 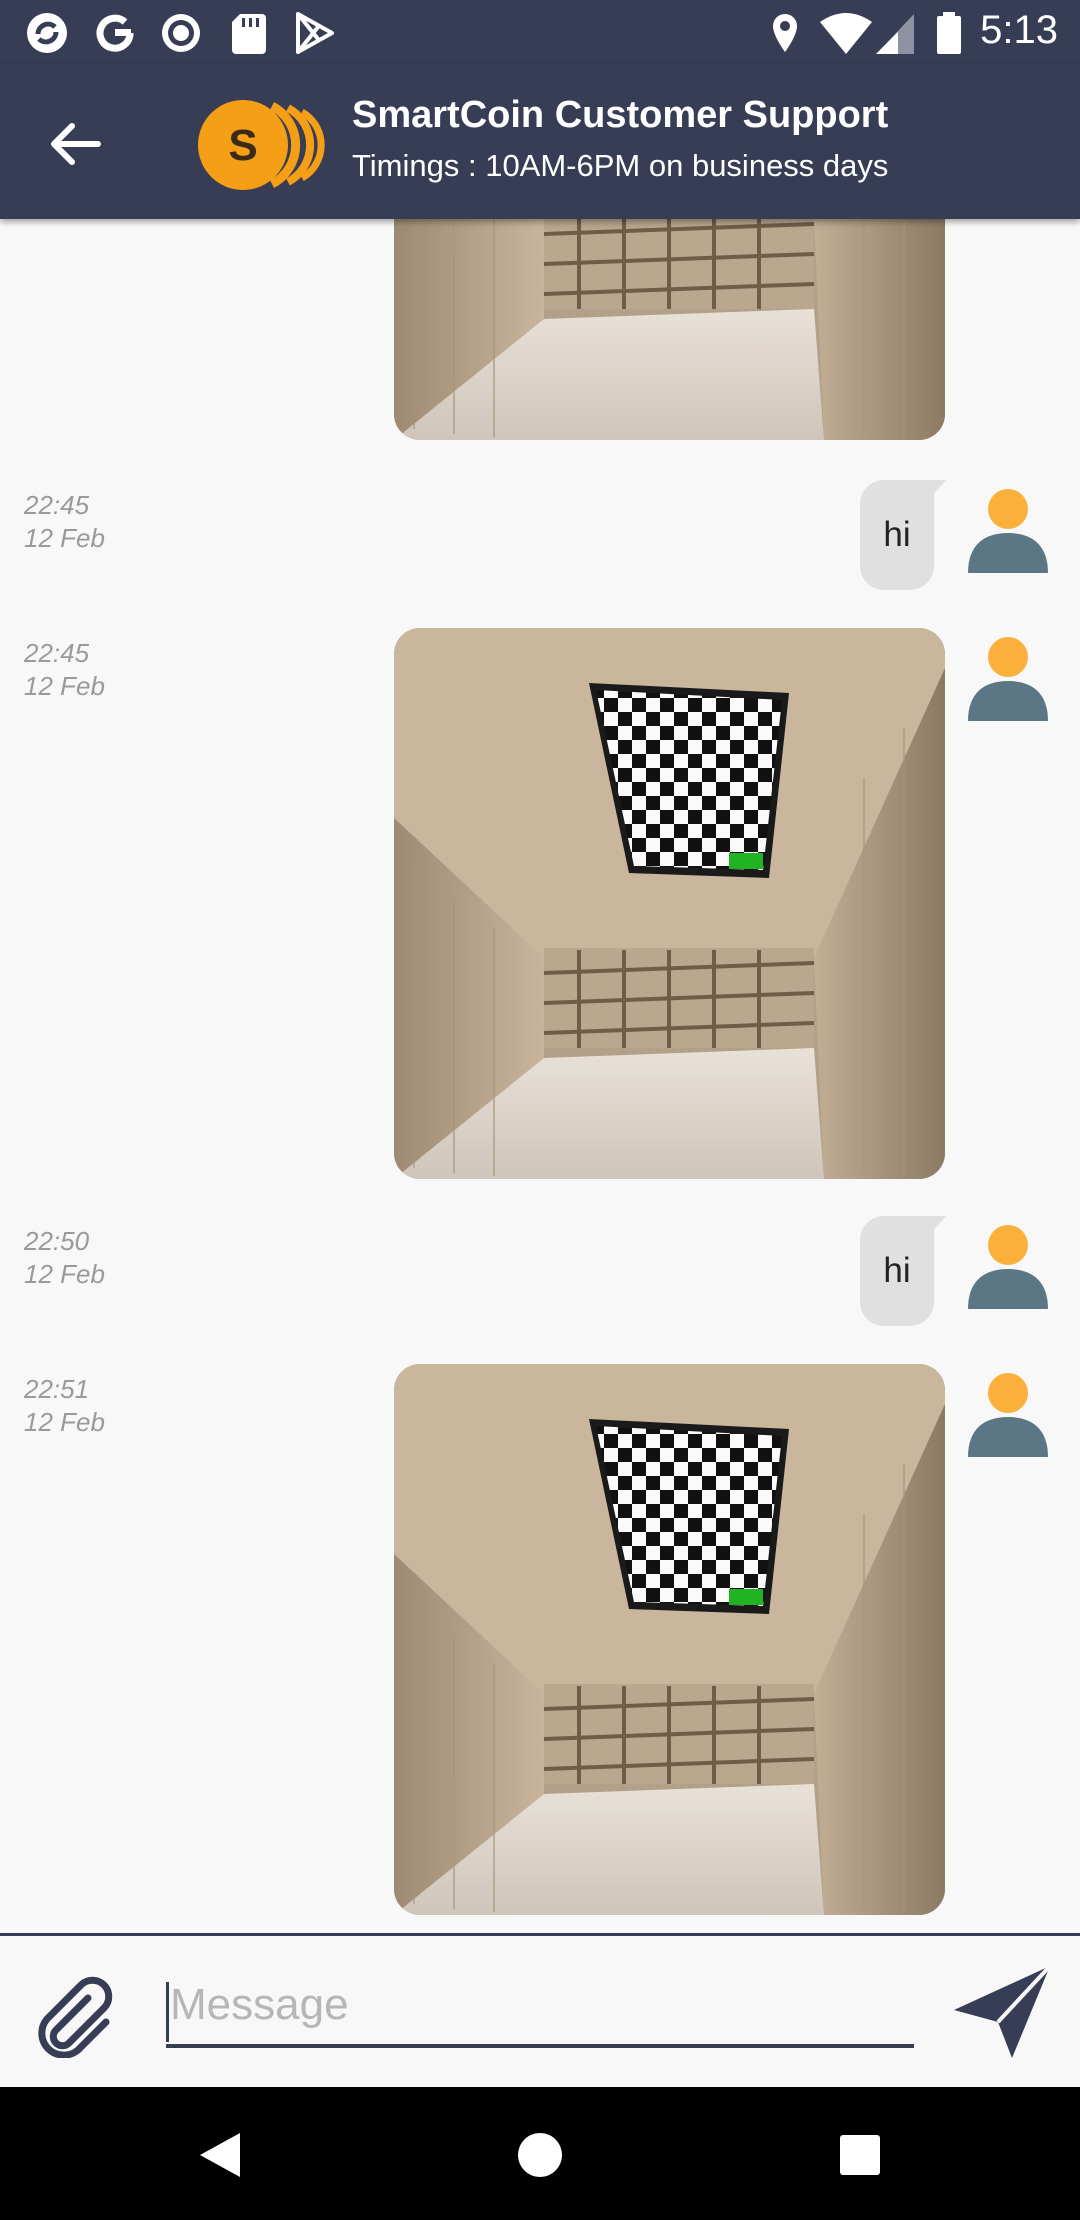 I want to click on message-time: 22:50, so click(x=57, y=1241).